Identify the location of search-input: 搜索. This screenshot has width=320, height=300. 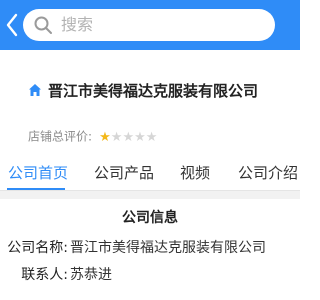
(149, 25).